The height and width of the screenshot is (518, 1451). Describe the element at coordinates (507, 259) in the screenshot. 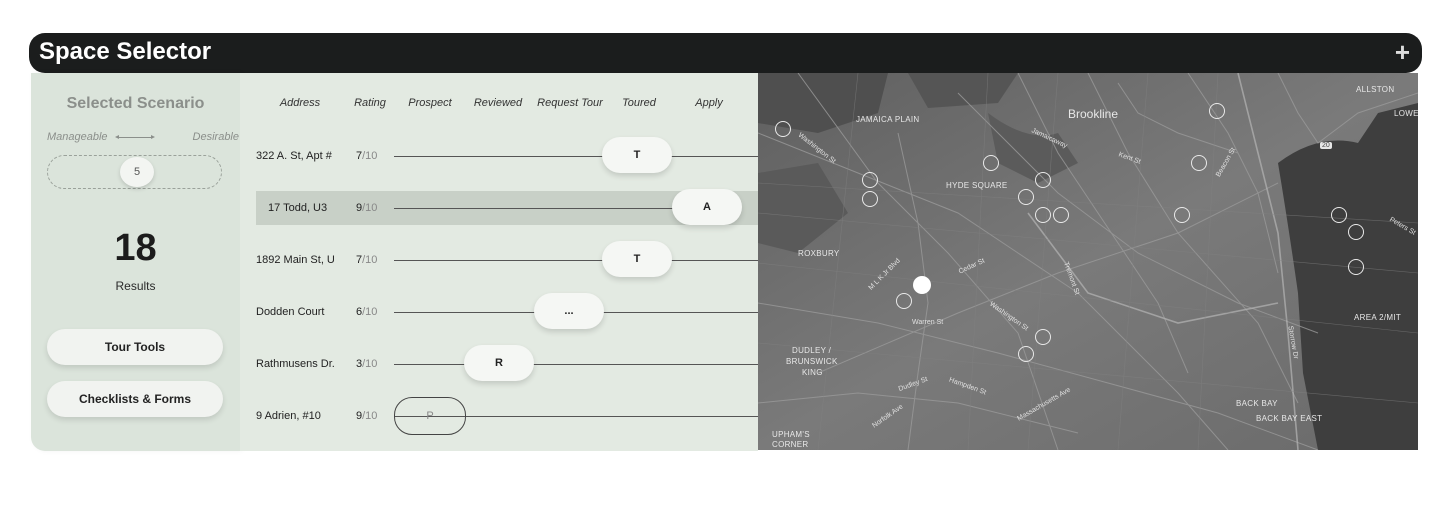

I see `table-row: 1892 Main St, U 7/10 T` at that location.